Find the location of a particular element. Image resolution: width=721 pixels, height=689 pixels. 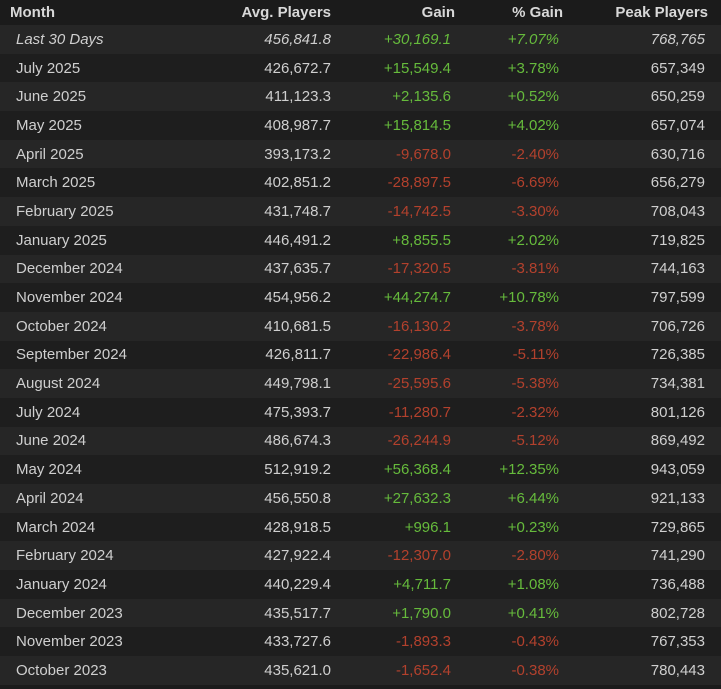

table-row: May 2025 408,987.7 +15,814.5 +4.02% 657,074 is located at coordinates (360, 125).